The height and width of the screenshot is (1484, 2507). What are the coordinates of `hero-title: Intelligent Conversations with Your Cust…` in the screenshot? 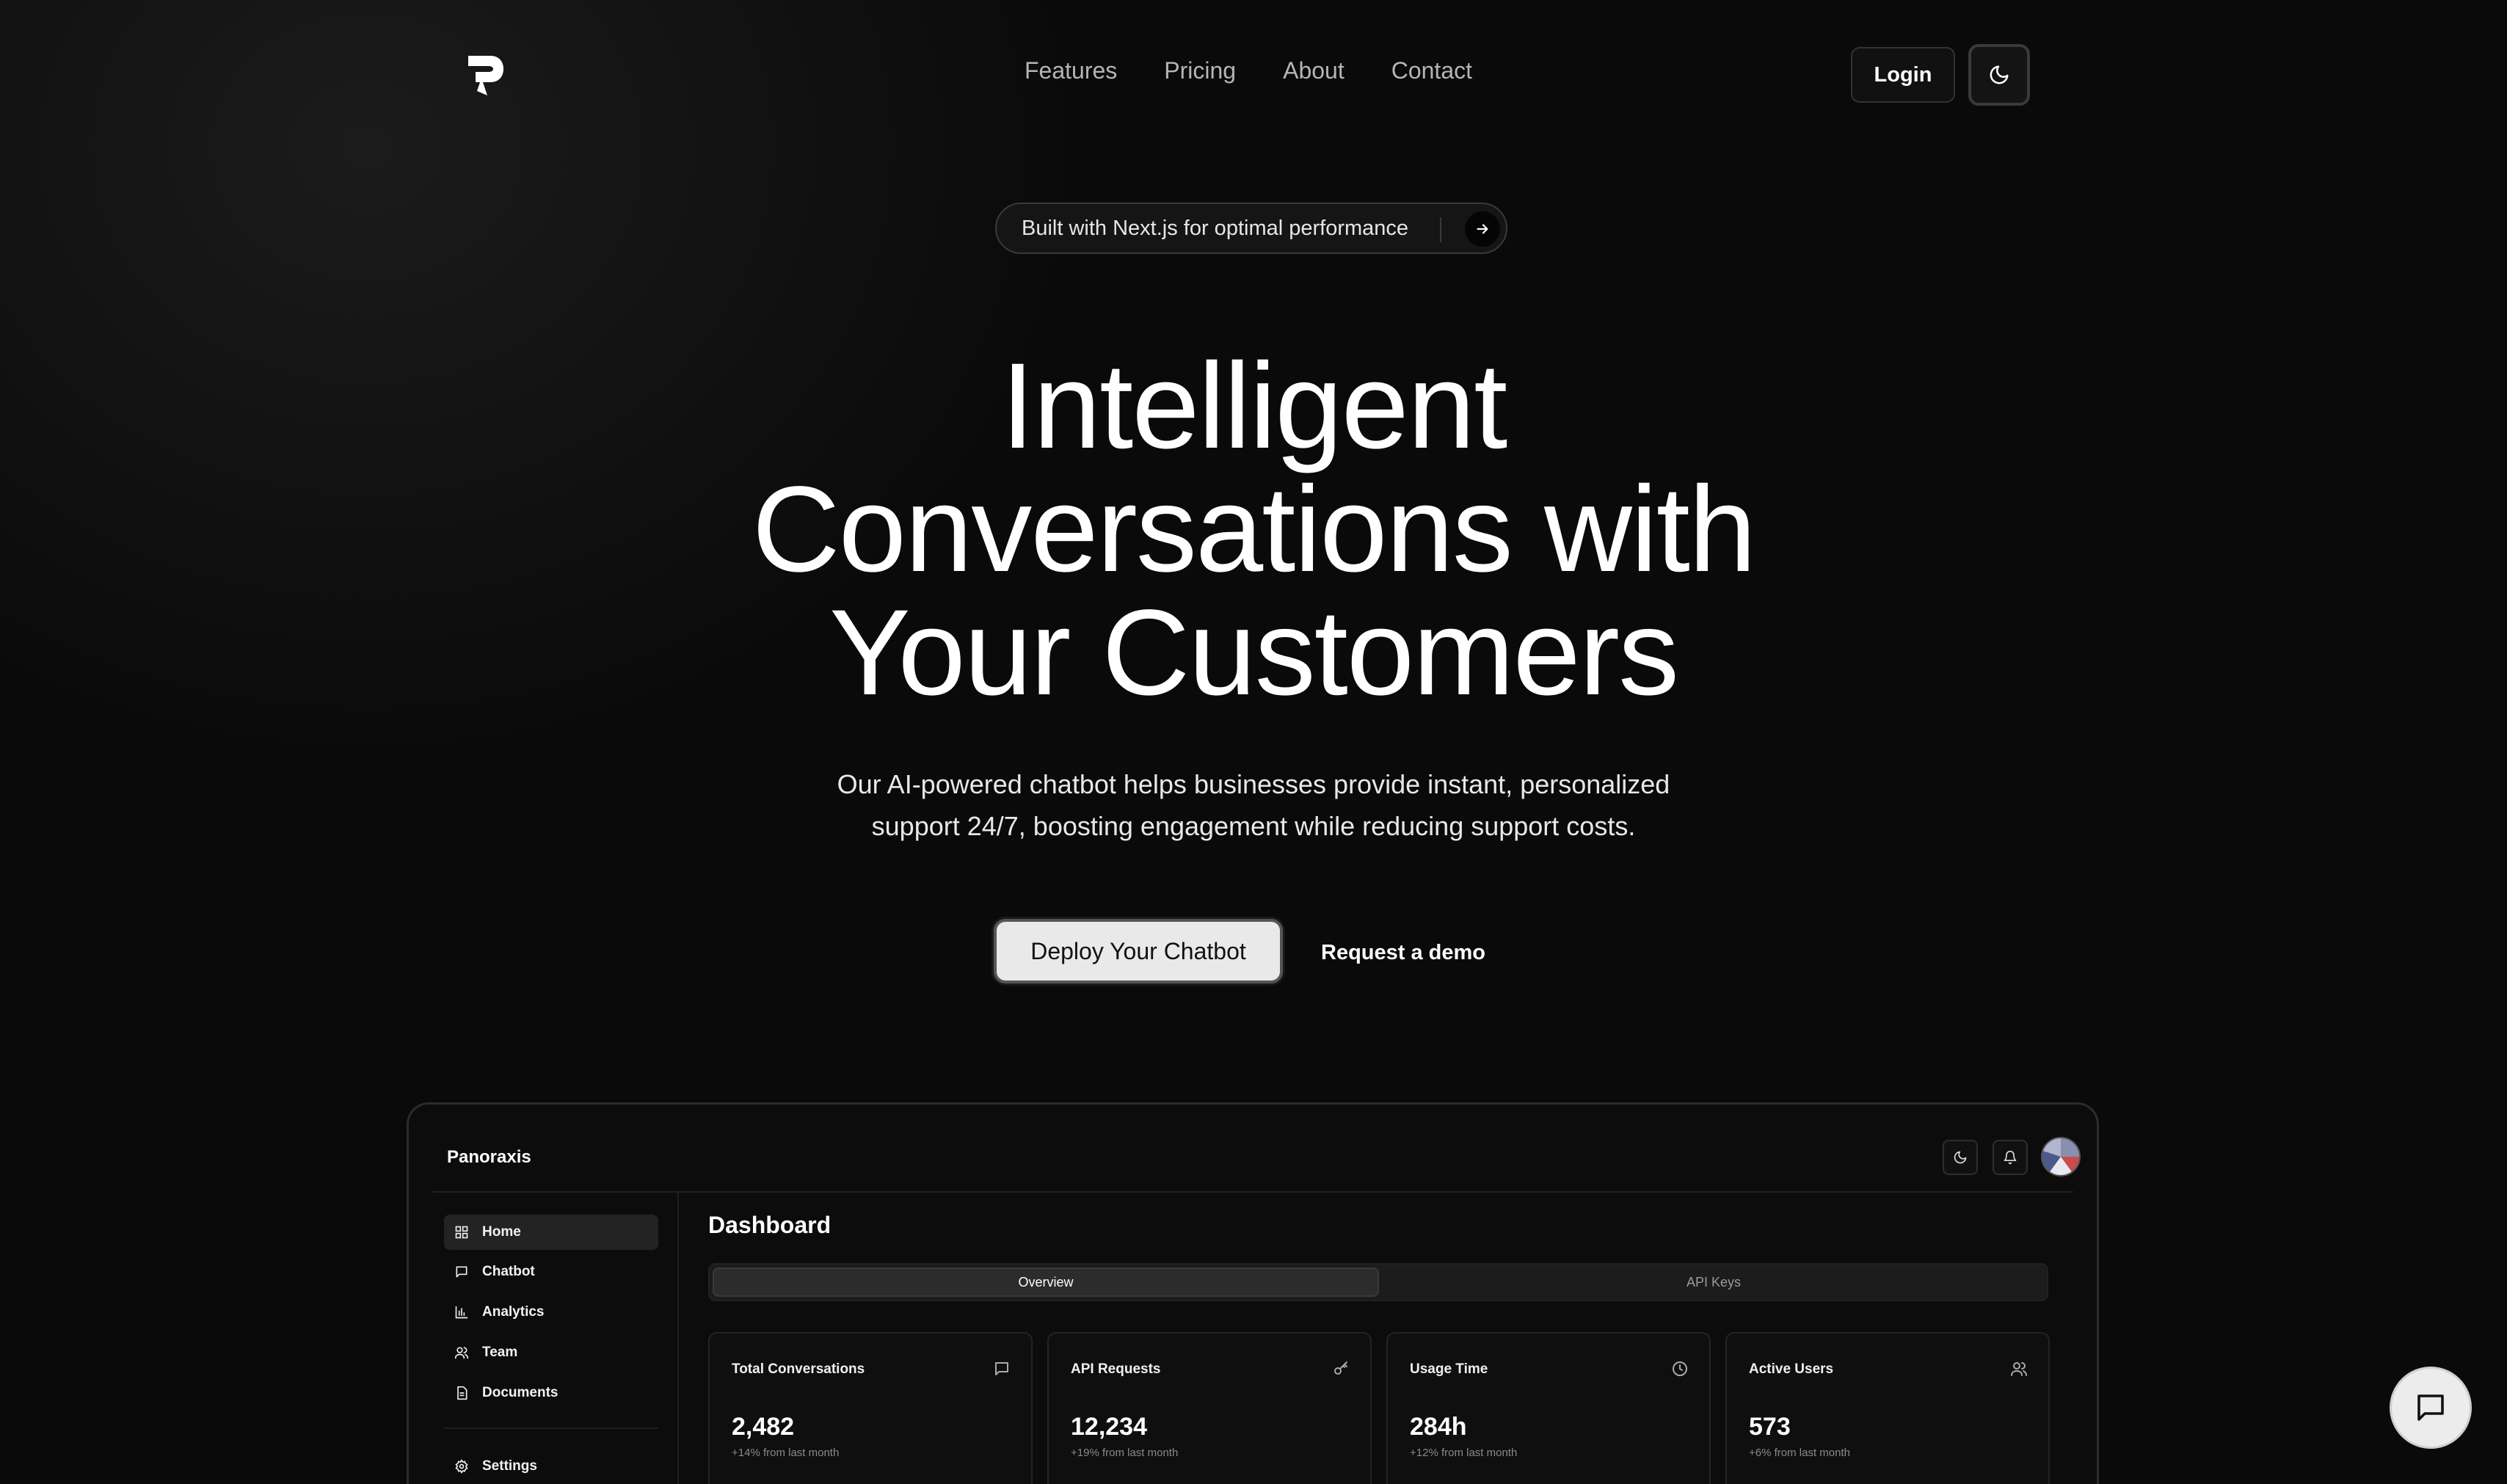 It's located at (1253, 530).